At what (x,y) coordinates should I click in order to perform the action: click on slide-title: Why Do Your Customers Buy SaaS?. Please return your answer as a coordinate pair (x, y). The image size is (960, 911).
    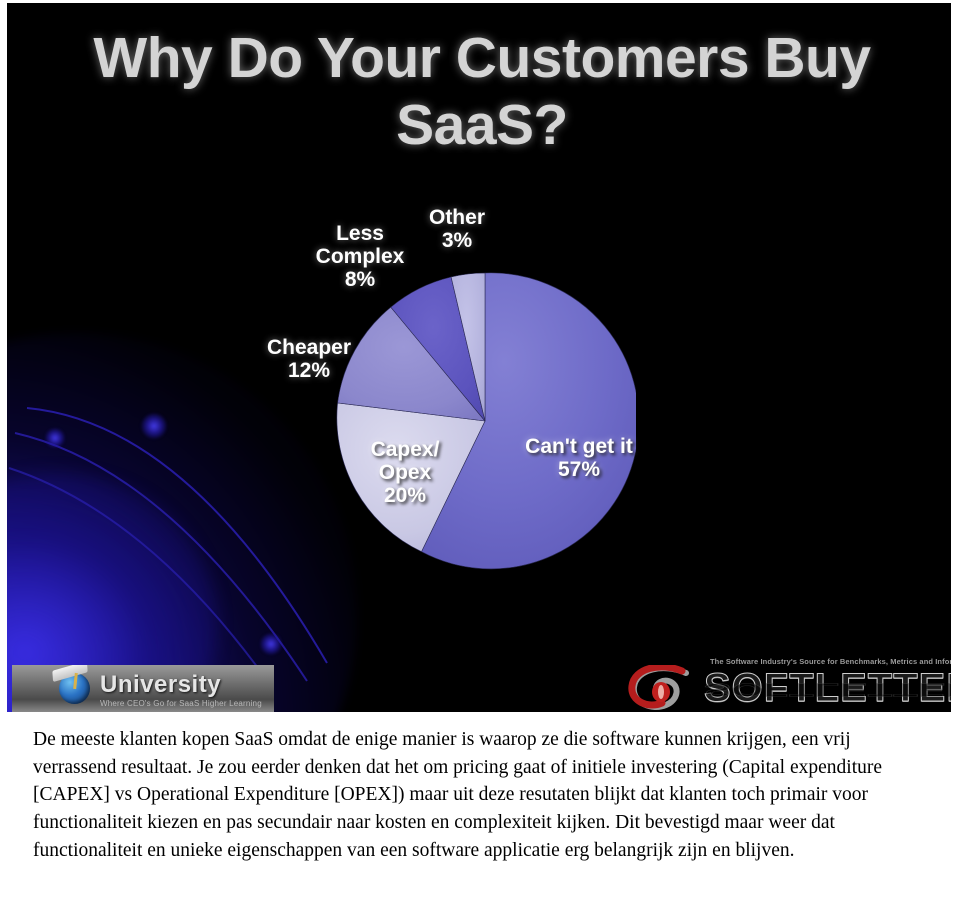
    Looking at the image, I should click on (482, 92).